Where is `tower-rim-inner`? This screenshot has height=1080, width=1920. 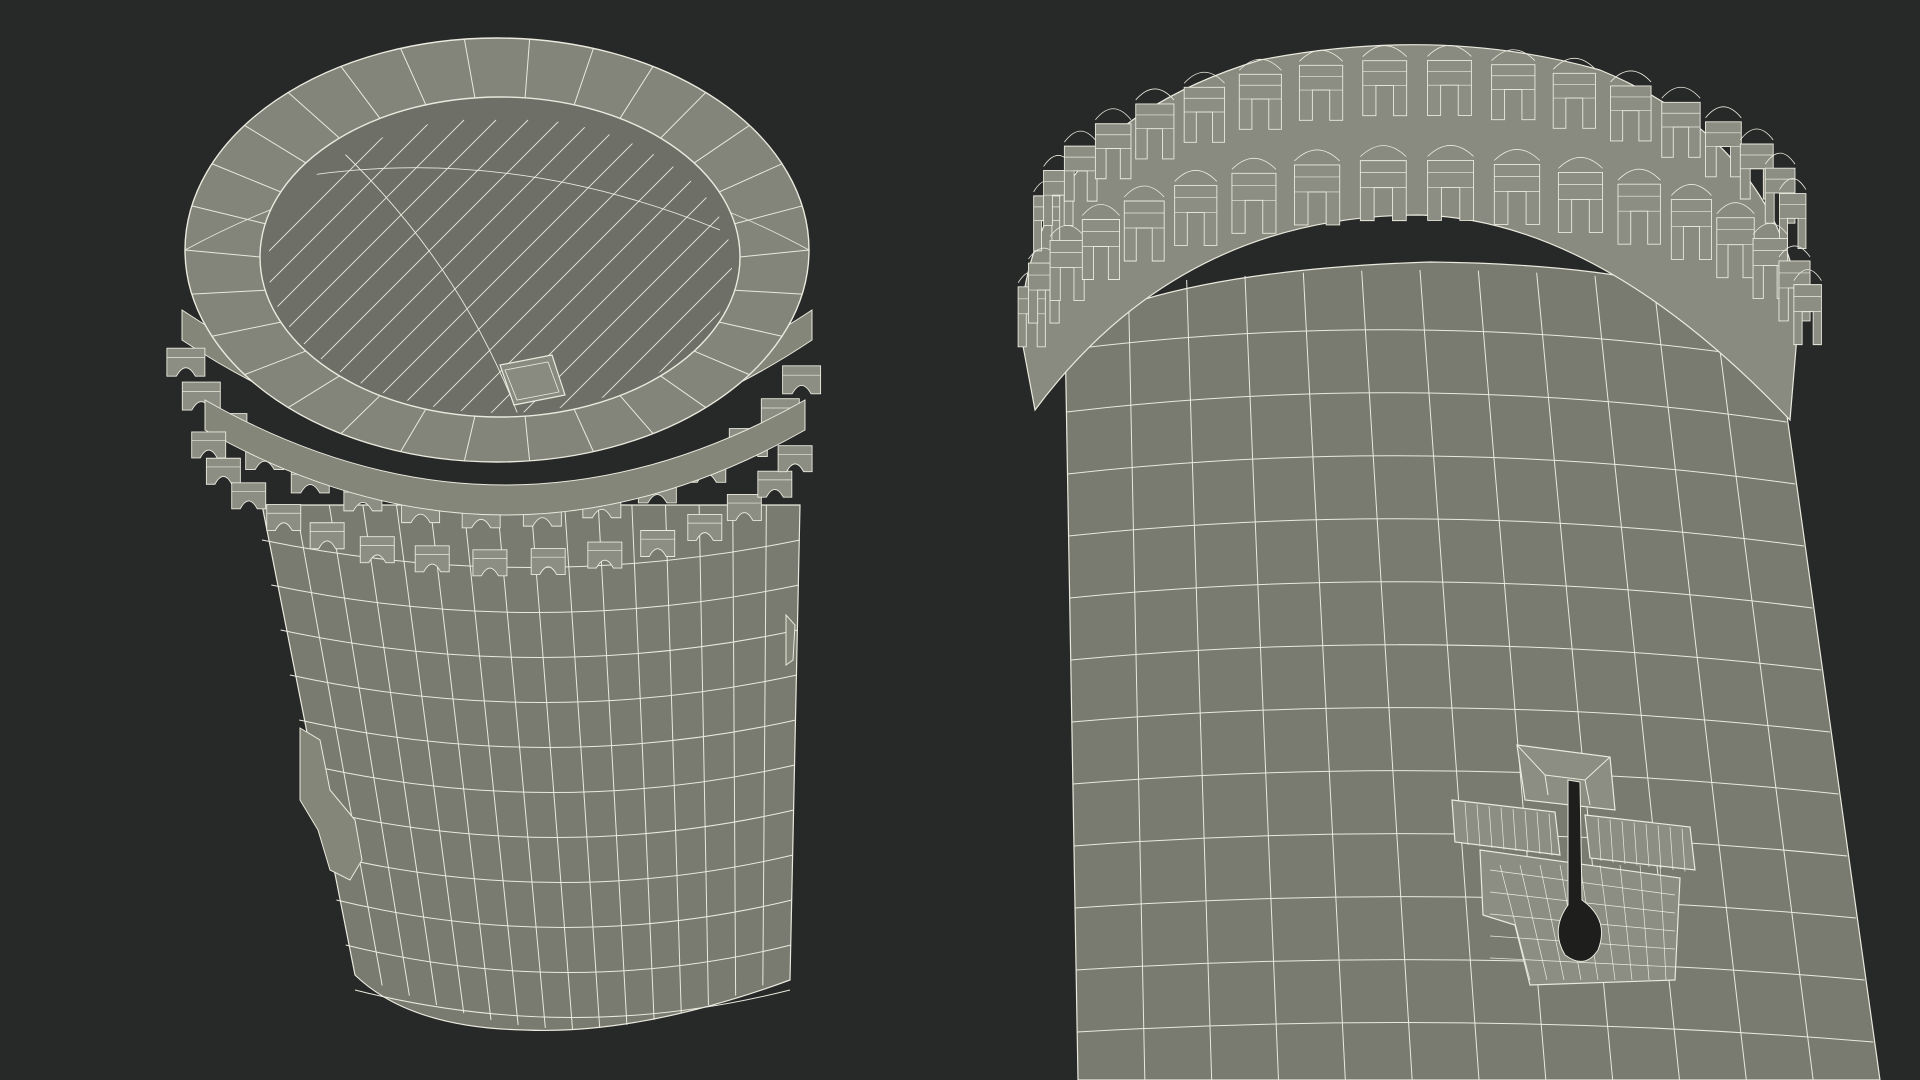
tower-rim-inner is located at coordinates (500, 257).